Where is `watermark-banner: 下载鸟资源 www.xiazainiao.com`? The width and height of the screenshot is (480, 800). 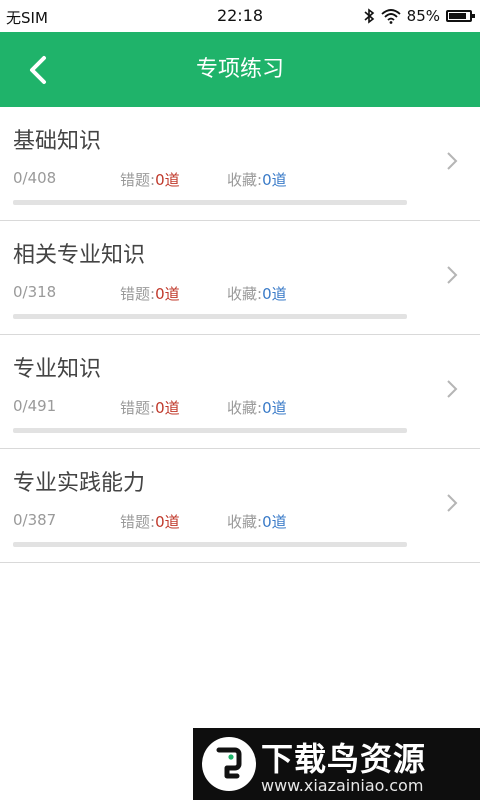 watermark-banner: 下载鸟资源 www.xiazainiao.com is located at coordinates (336, 764).